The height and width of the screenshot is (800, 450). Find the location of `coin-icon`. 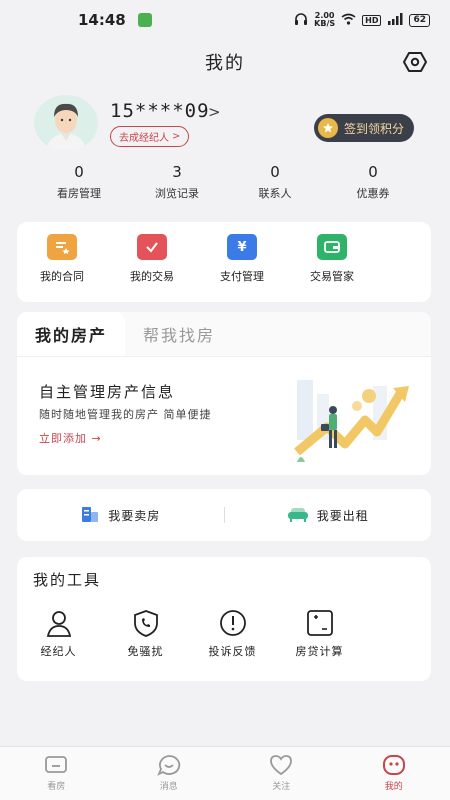

coin-icon is located at coordinates (328, 128).